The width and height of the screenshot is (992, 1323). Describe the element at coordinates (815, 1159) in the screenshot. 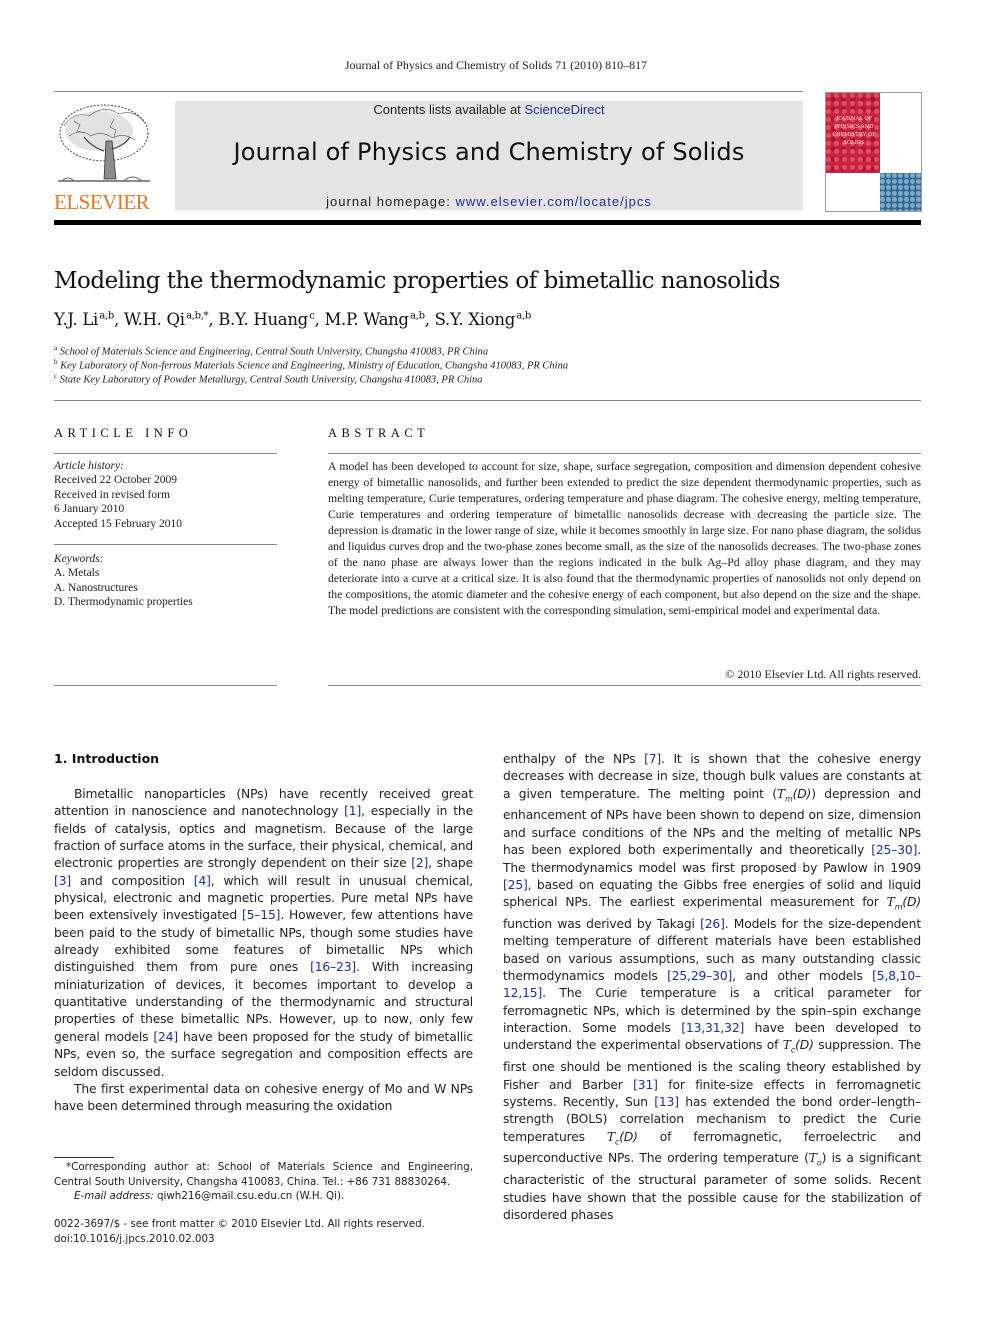

I see `math-symbol: To` at that location.